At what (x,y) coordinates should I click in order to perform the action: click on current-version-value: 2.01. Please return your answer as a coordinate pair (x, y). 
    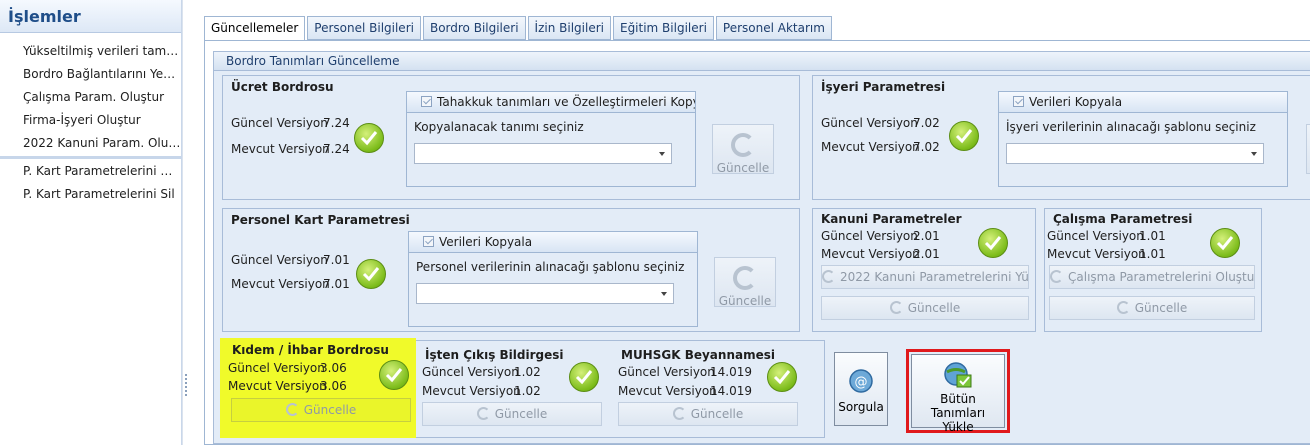
    Looking at the image, I should click on (926, 236).